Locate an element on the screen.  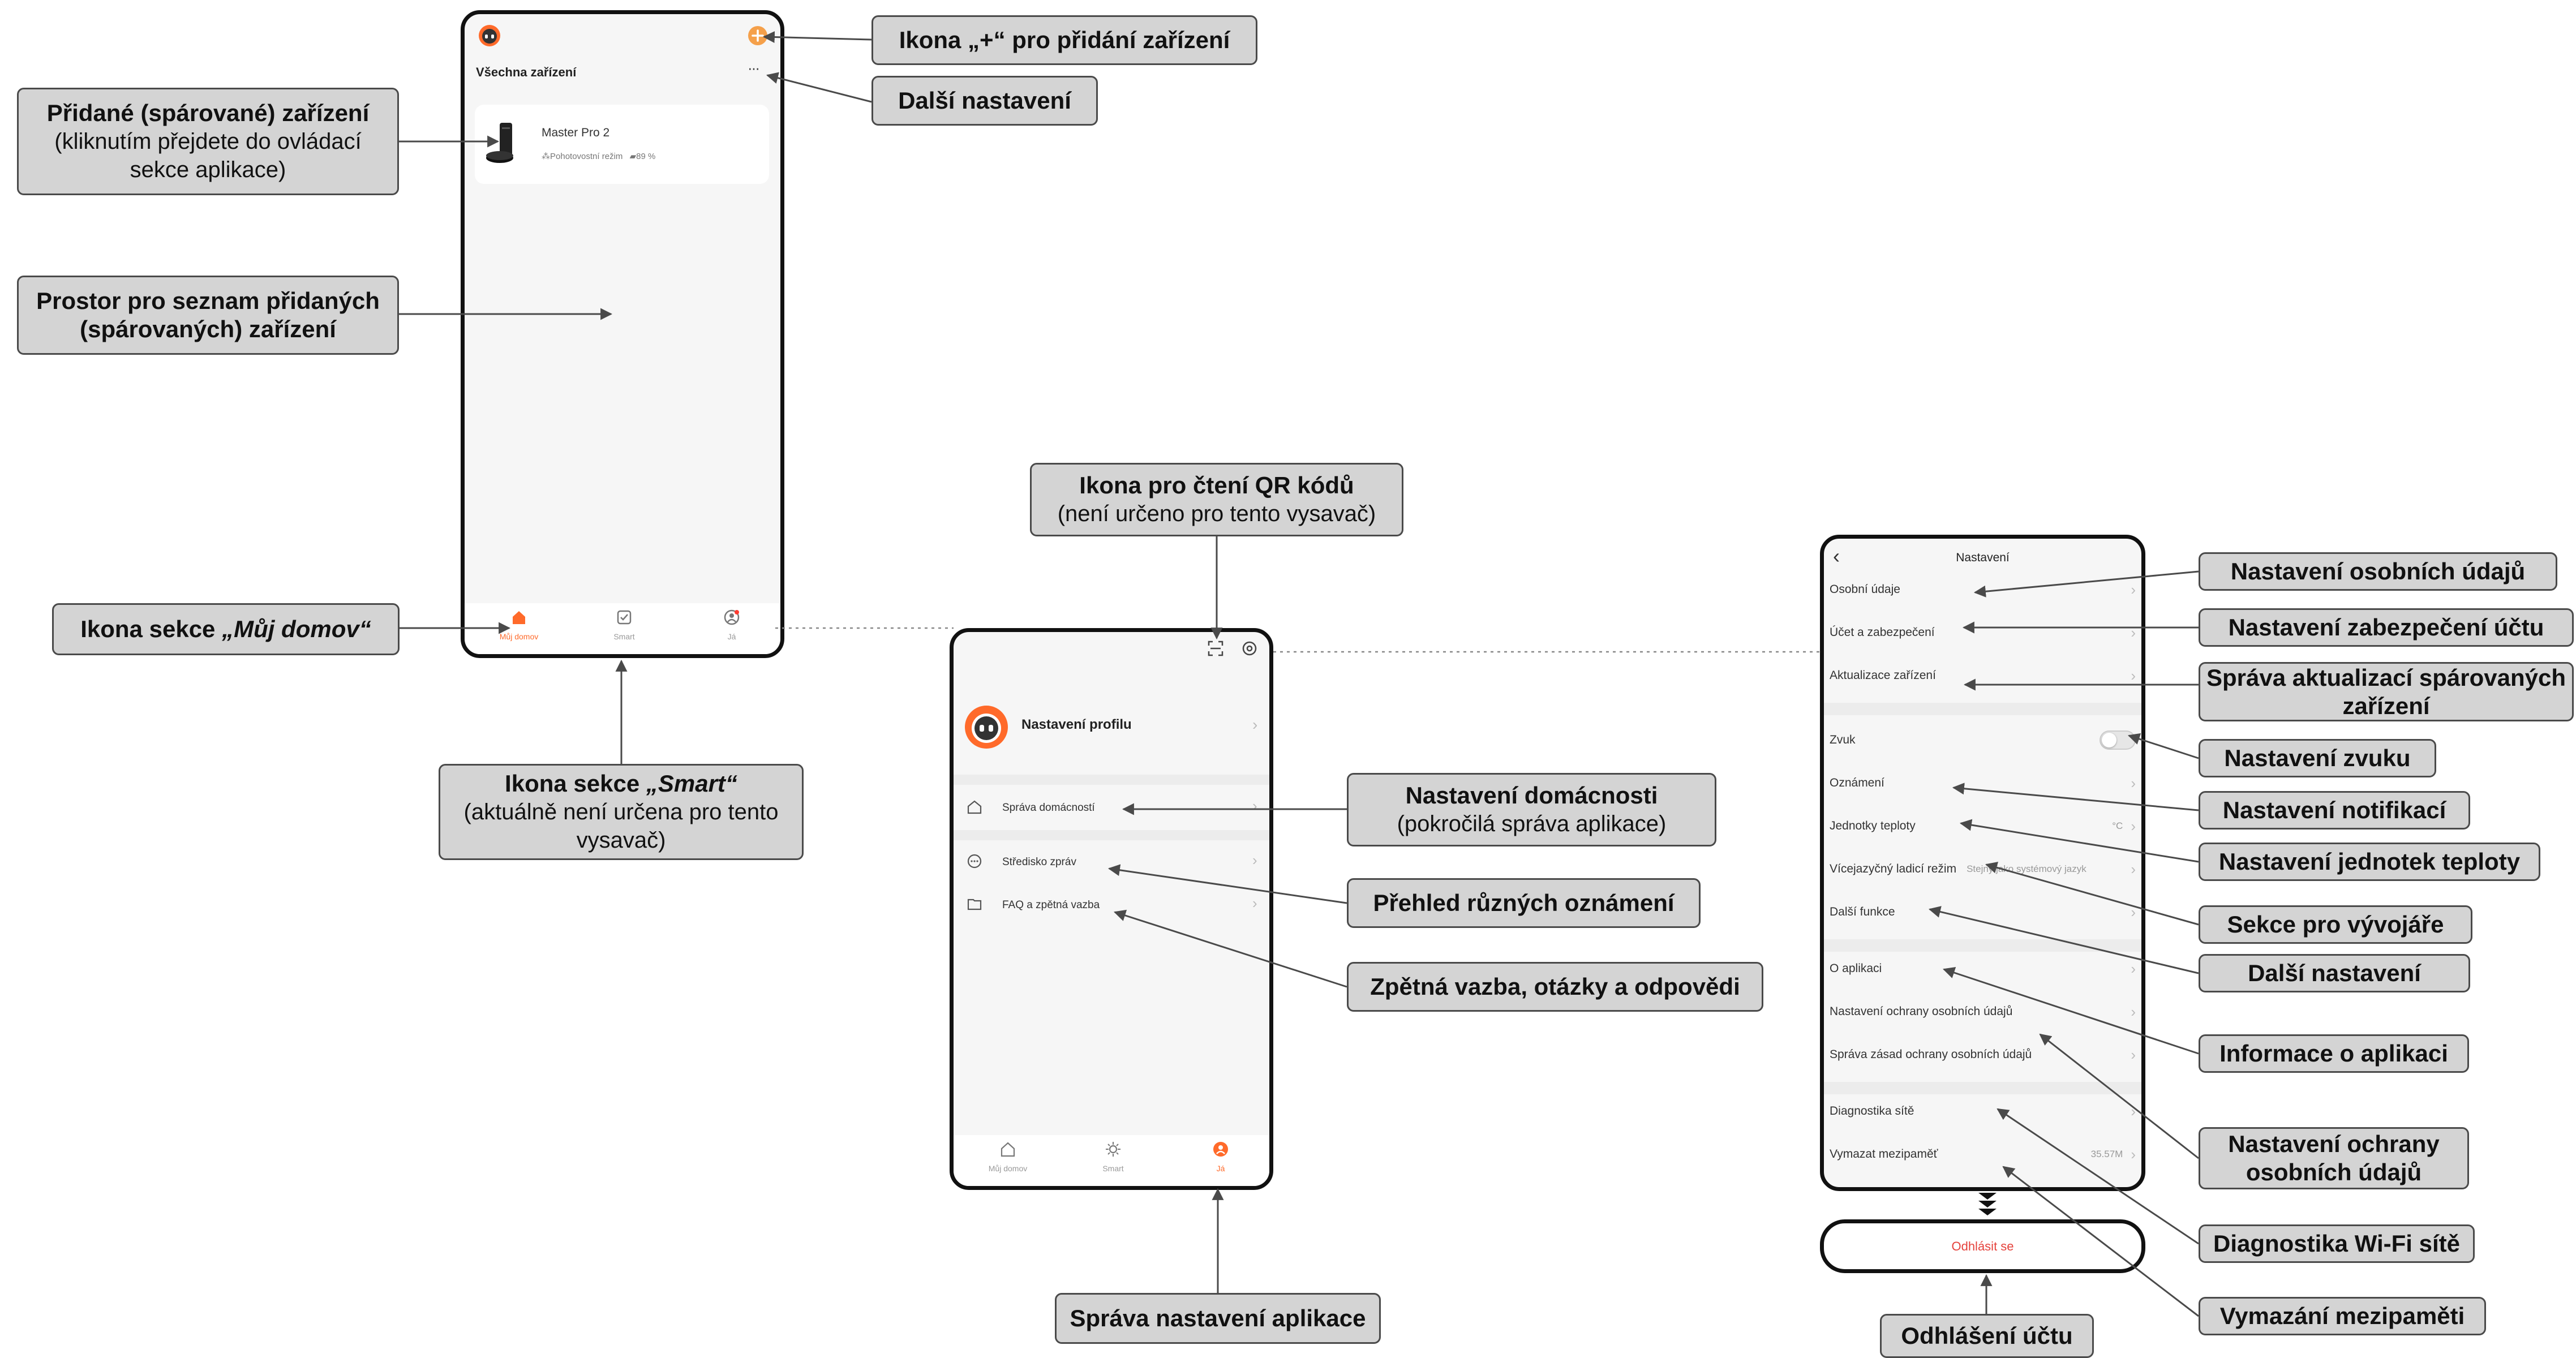
device-card: Master Pro 2 ⁂Pohotovostní režim ▰89 % is located at coordinates (622, 144).